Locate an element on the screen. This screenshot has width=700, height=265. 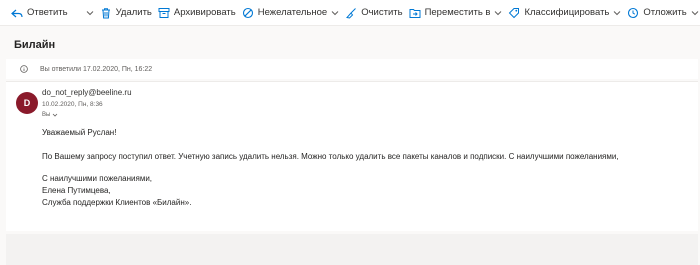
clock-icon is located at coordinates (633, 13).